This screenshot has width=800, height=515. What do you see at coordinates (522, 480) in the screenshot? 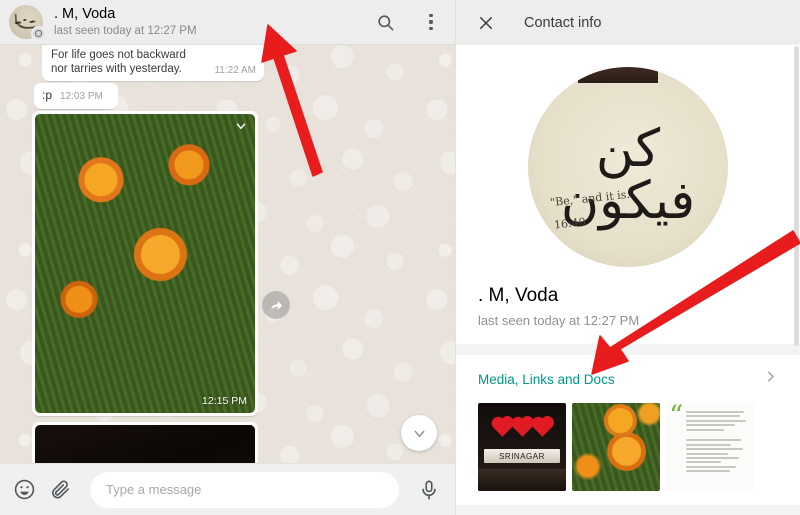
I see `ground-area` at bounding box center [522, 480].